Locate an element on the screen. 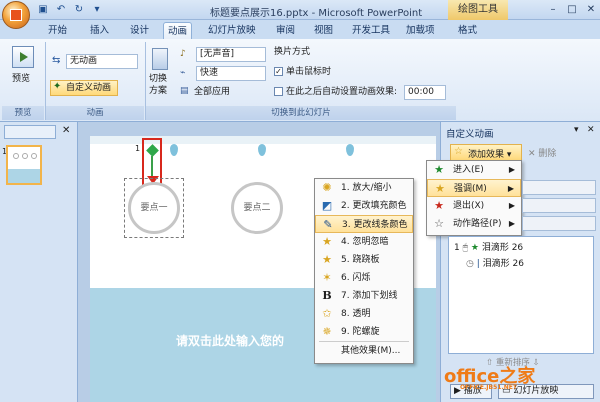 The width and height of the screenshot is (600, 402). preview-icon is located at coordinates (23, 57).